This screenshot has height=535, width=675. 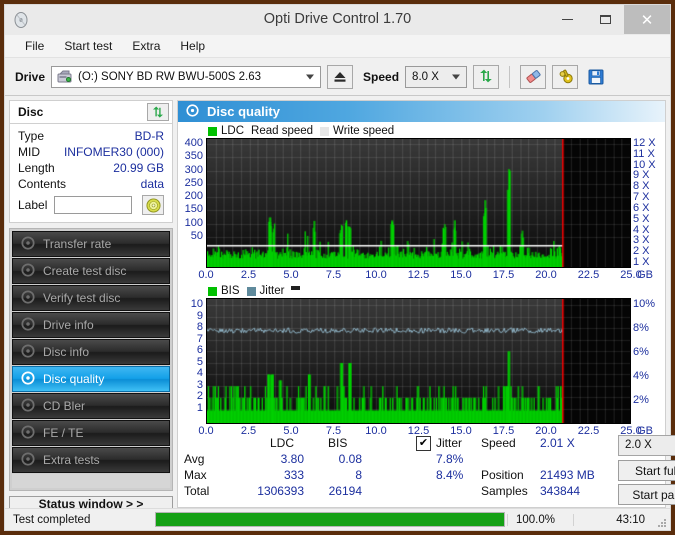 What do you see at coordinates (34, 46) in the screenshot?
I see `menu-file: File` at bounding box center [34, 46].